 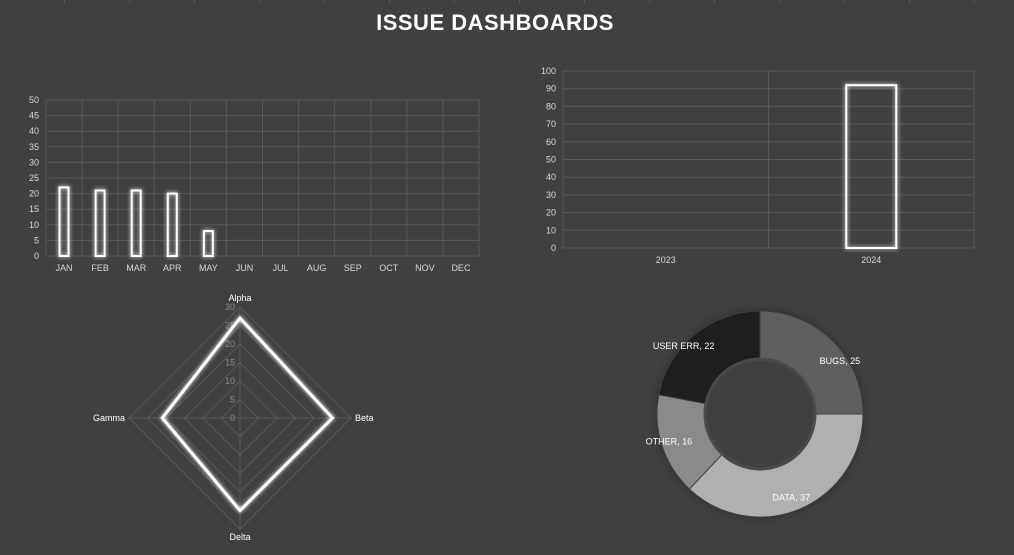 What do you see at coordinates (34, 100) in the screenshot?
I see `monthly-y-tick-label: 50` at bounding box center [34, 100].